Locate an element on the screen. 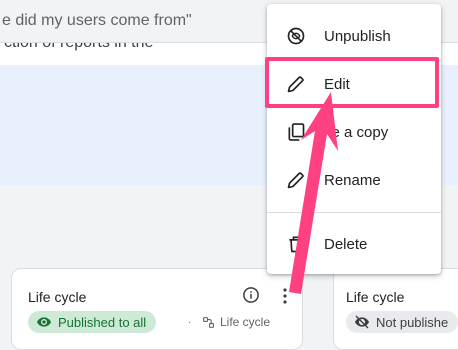 This screenshot has height=350, width=458. unpublished-status-chip: Not publishe is located at coordinates (402, 322).